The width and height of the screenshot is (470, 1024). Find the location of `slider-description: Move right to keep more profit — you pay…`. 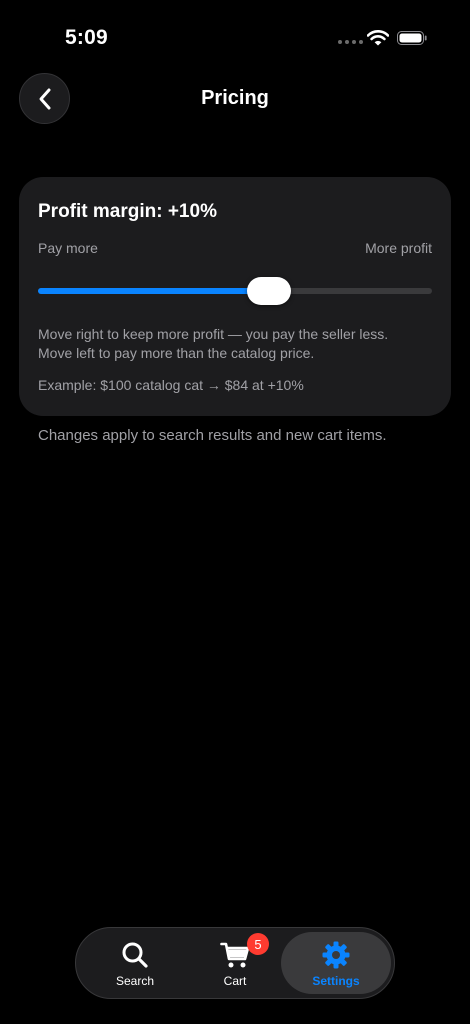

slider-description: Move right to keep more profit — you pay… is located at coordinates (213, 344).